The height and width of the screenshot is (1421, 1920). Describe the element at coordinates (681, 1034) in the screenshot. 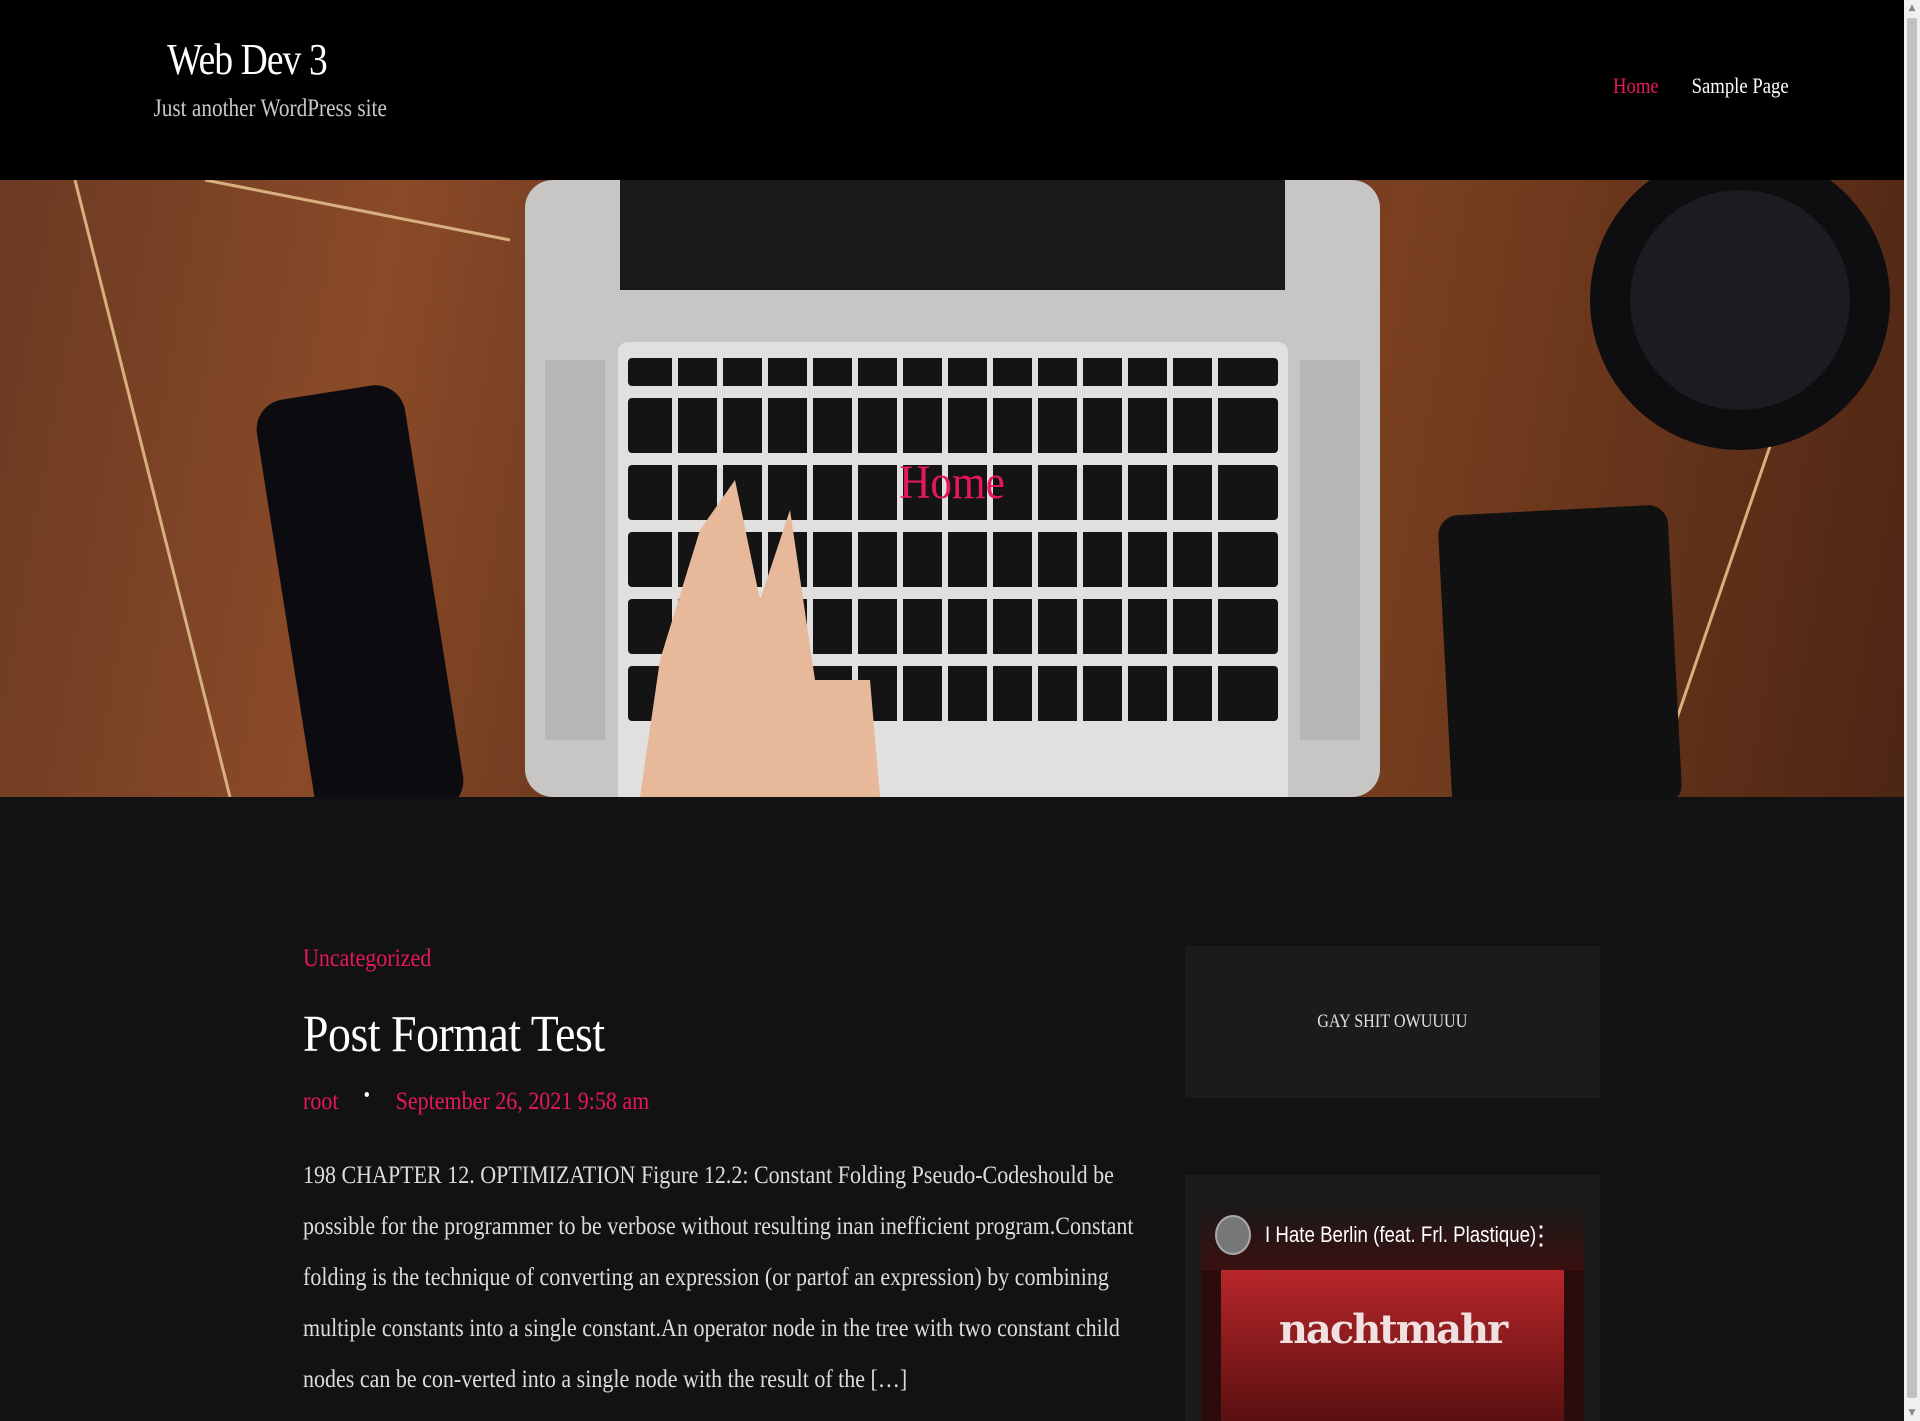

I see `post-title: Post Format Test` at that location.